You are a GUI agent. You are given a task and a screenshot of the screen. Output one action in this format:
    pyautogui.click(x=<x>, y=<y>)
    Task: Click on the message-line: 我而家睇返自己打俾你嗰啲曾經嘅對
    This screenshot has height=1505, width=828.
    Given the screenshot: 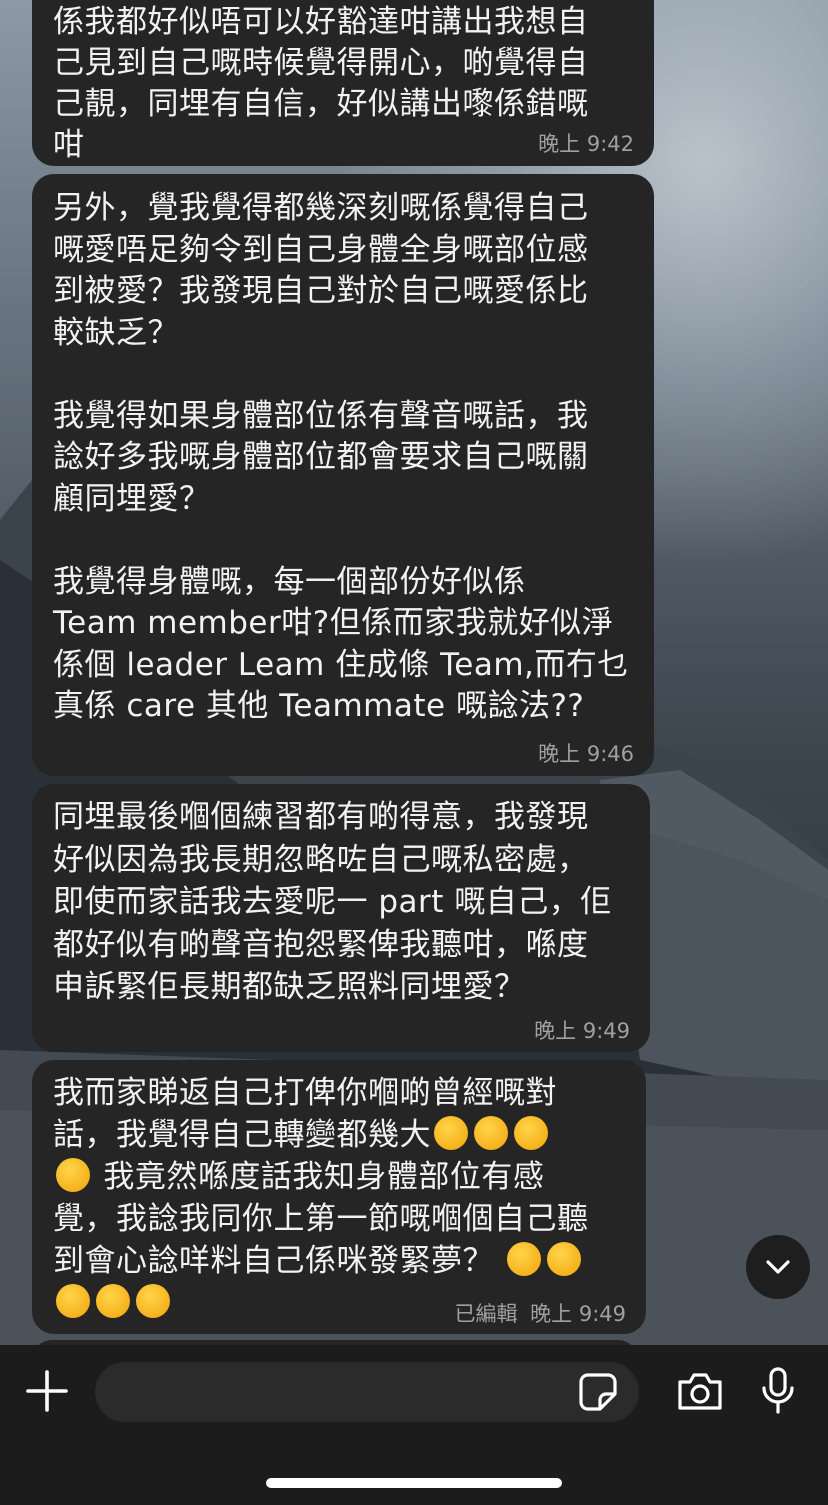 What is the action you would take?
    pyautogui.click(x=305, y=1093)
    